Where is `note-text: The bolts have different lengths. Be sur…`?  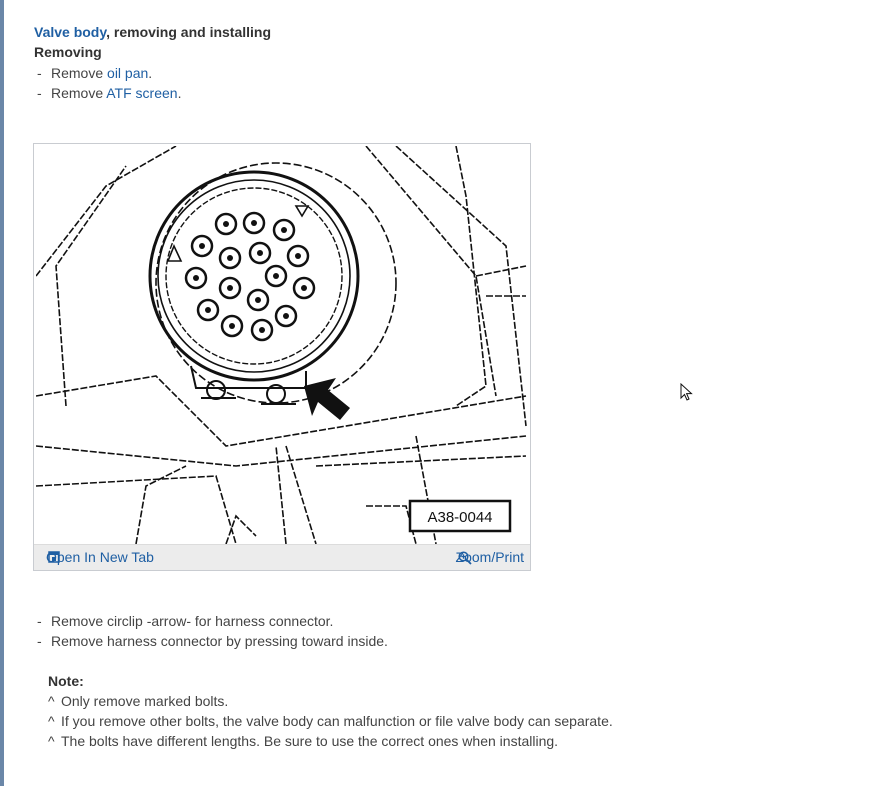
note-text: The bolts have different lengths. Be sur… is located at coordinates (310, 741).